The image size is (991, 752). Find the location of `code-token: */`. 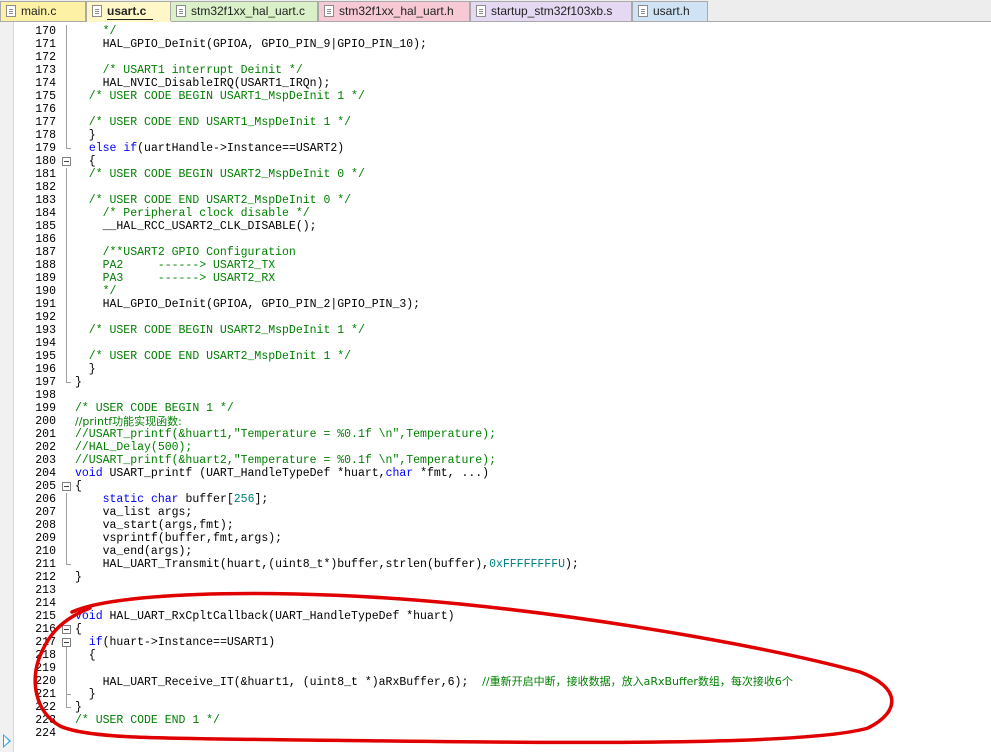

code-token: */ is located at coordinates (96, 291).